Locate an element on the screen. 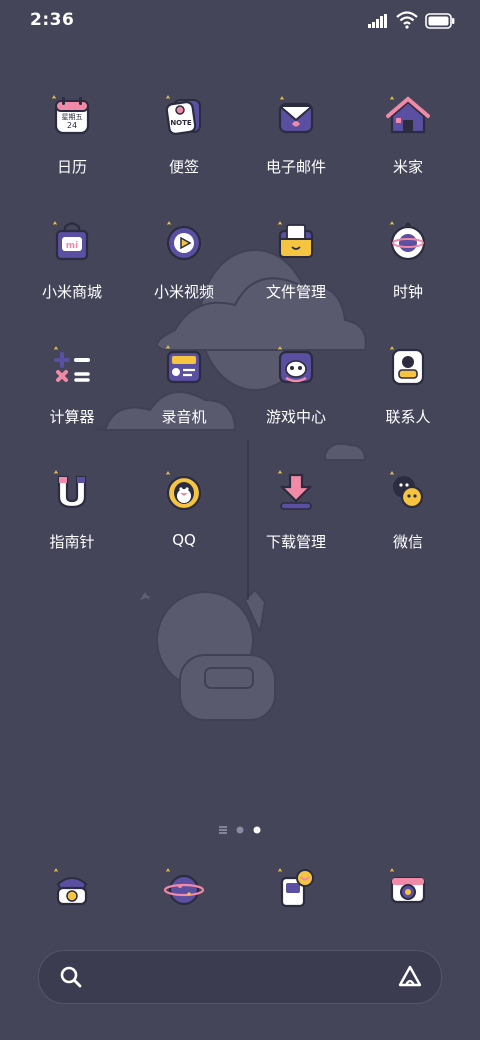 The width and height of the screenshot is (480, 1040). shopping-bag-icon: mi is located at coordinates (71, 241).